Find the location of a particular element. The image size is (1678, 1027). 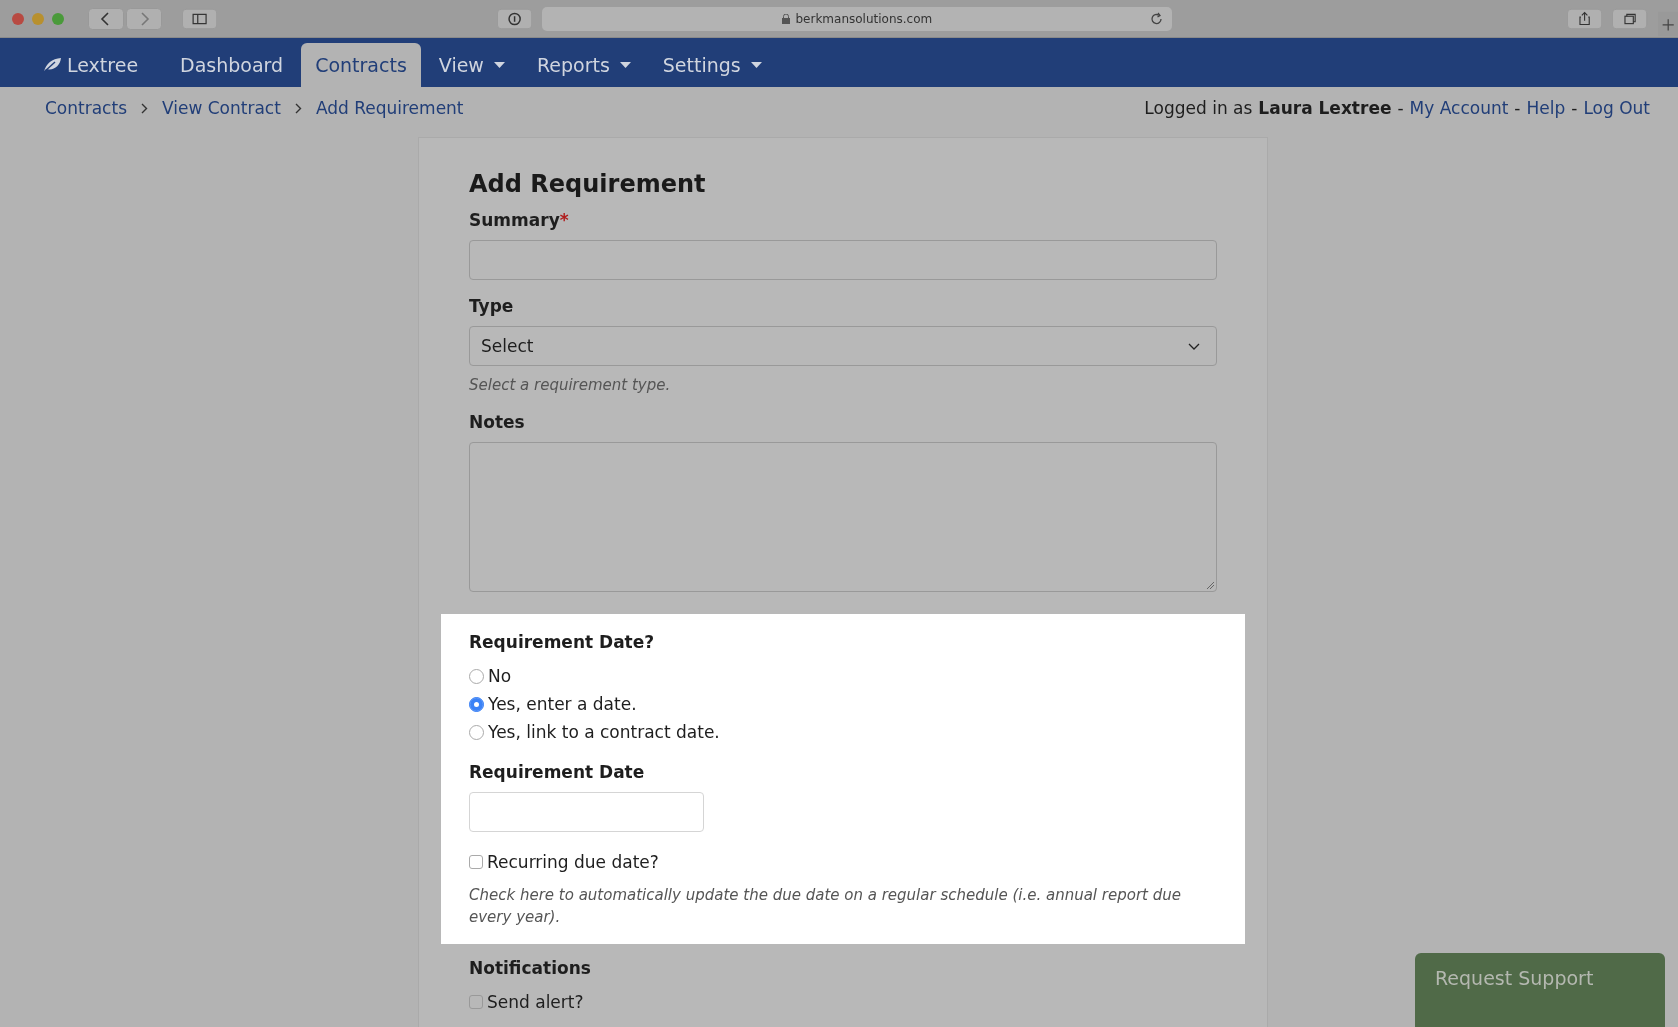

nav-tab: Dashboard is located at coordinates (232, 65).